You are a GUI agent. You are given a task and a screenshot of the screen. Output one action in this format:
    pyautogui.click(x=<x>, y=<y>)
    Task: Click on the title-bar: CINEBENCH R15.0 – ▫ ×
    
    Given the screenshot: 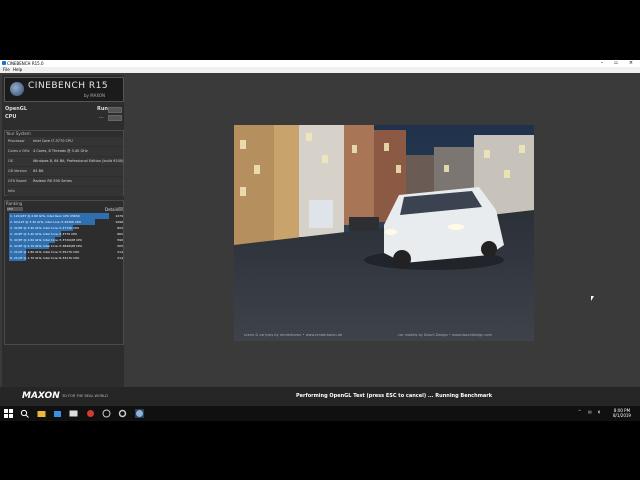 What is the action you would take?
    pyautogui.click(x=320, y=63)
    